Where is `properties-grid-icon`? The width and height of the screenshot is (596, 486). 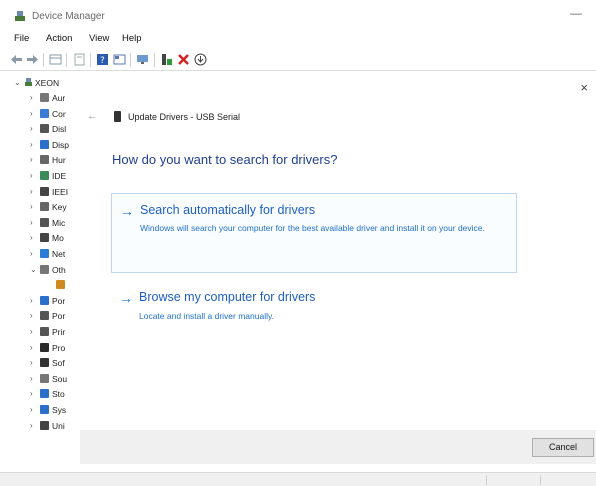
properties-grid-icon is located at coordinates (55, 59).